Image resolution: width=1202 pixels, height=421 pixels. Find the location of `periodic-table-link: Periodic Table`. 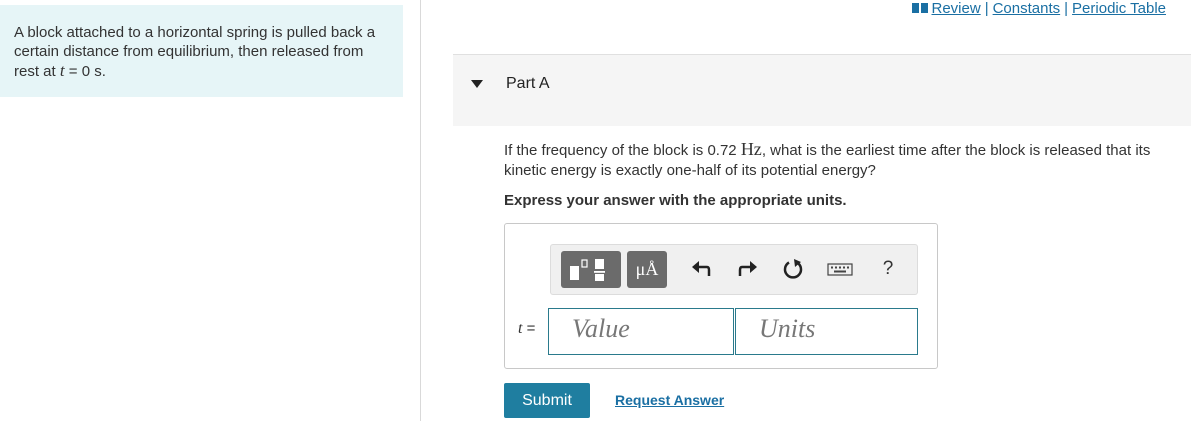

periodic-table-link: Periodic Table is located at coordinates (1119, 8).